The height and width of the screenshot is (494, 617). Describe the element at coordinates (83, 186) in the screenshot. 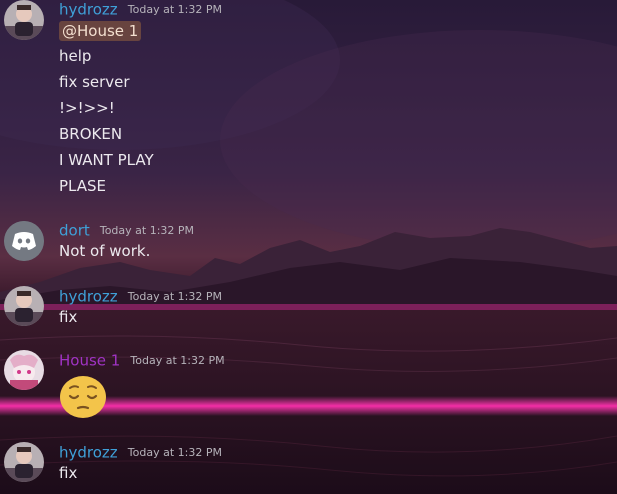

I see `message-text: PLASE` at that location.